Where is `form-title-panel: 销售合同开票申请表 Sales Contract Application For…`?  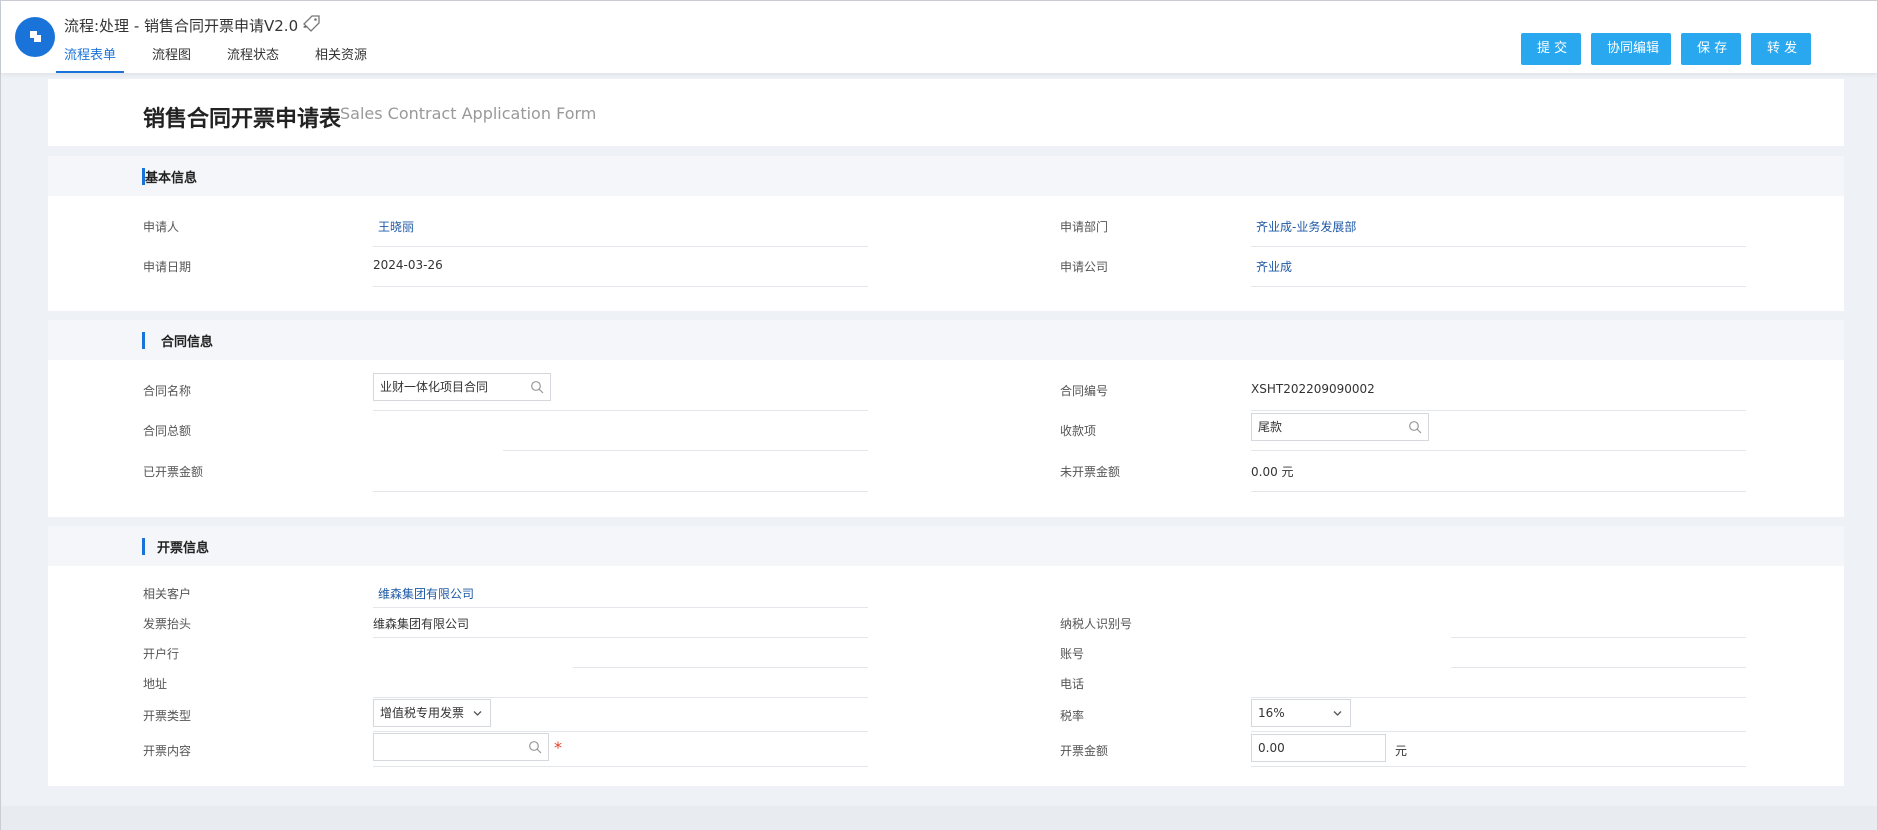 form-title-panel: 销售合同开票申请表 Sales Contract Application For… is located at coordinates (946, 112).